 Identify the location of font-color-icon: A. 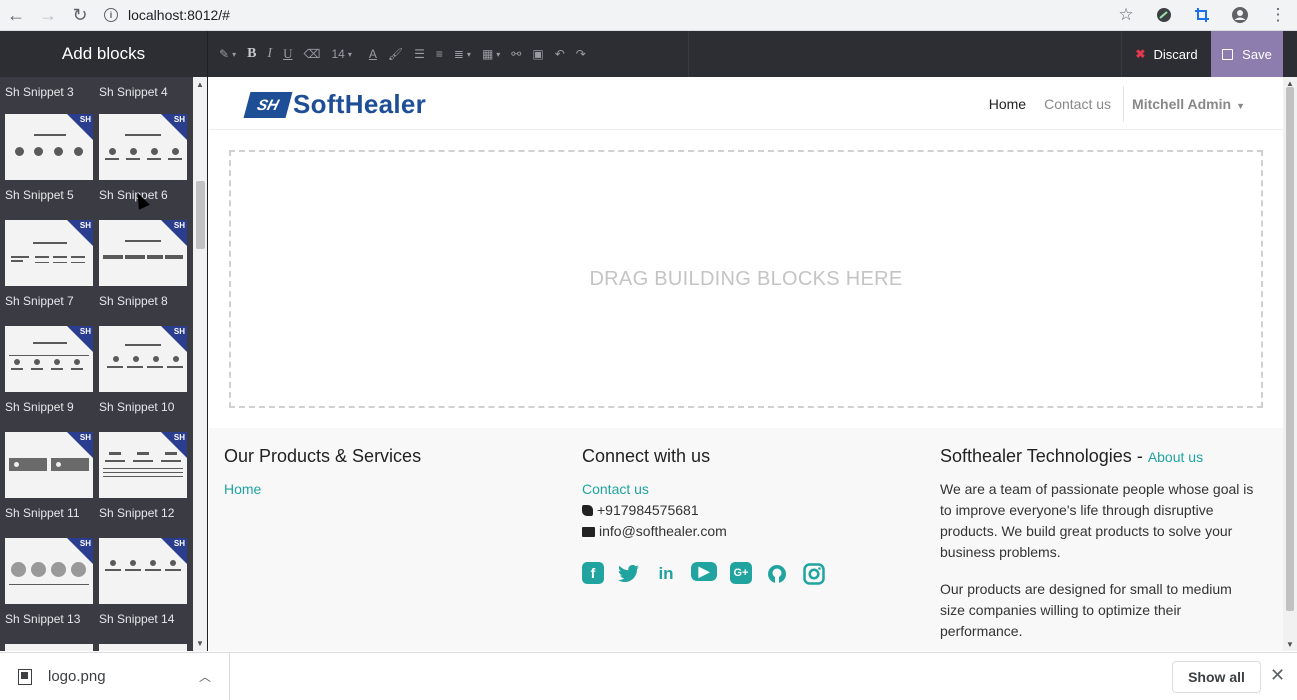
(373, 54).